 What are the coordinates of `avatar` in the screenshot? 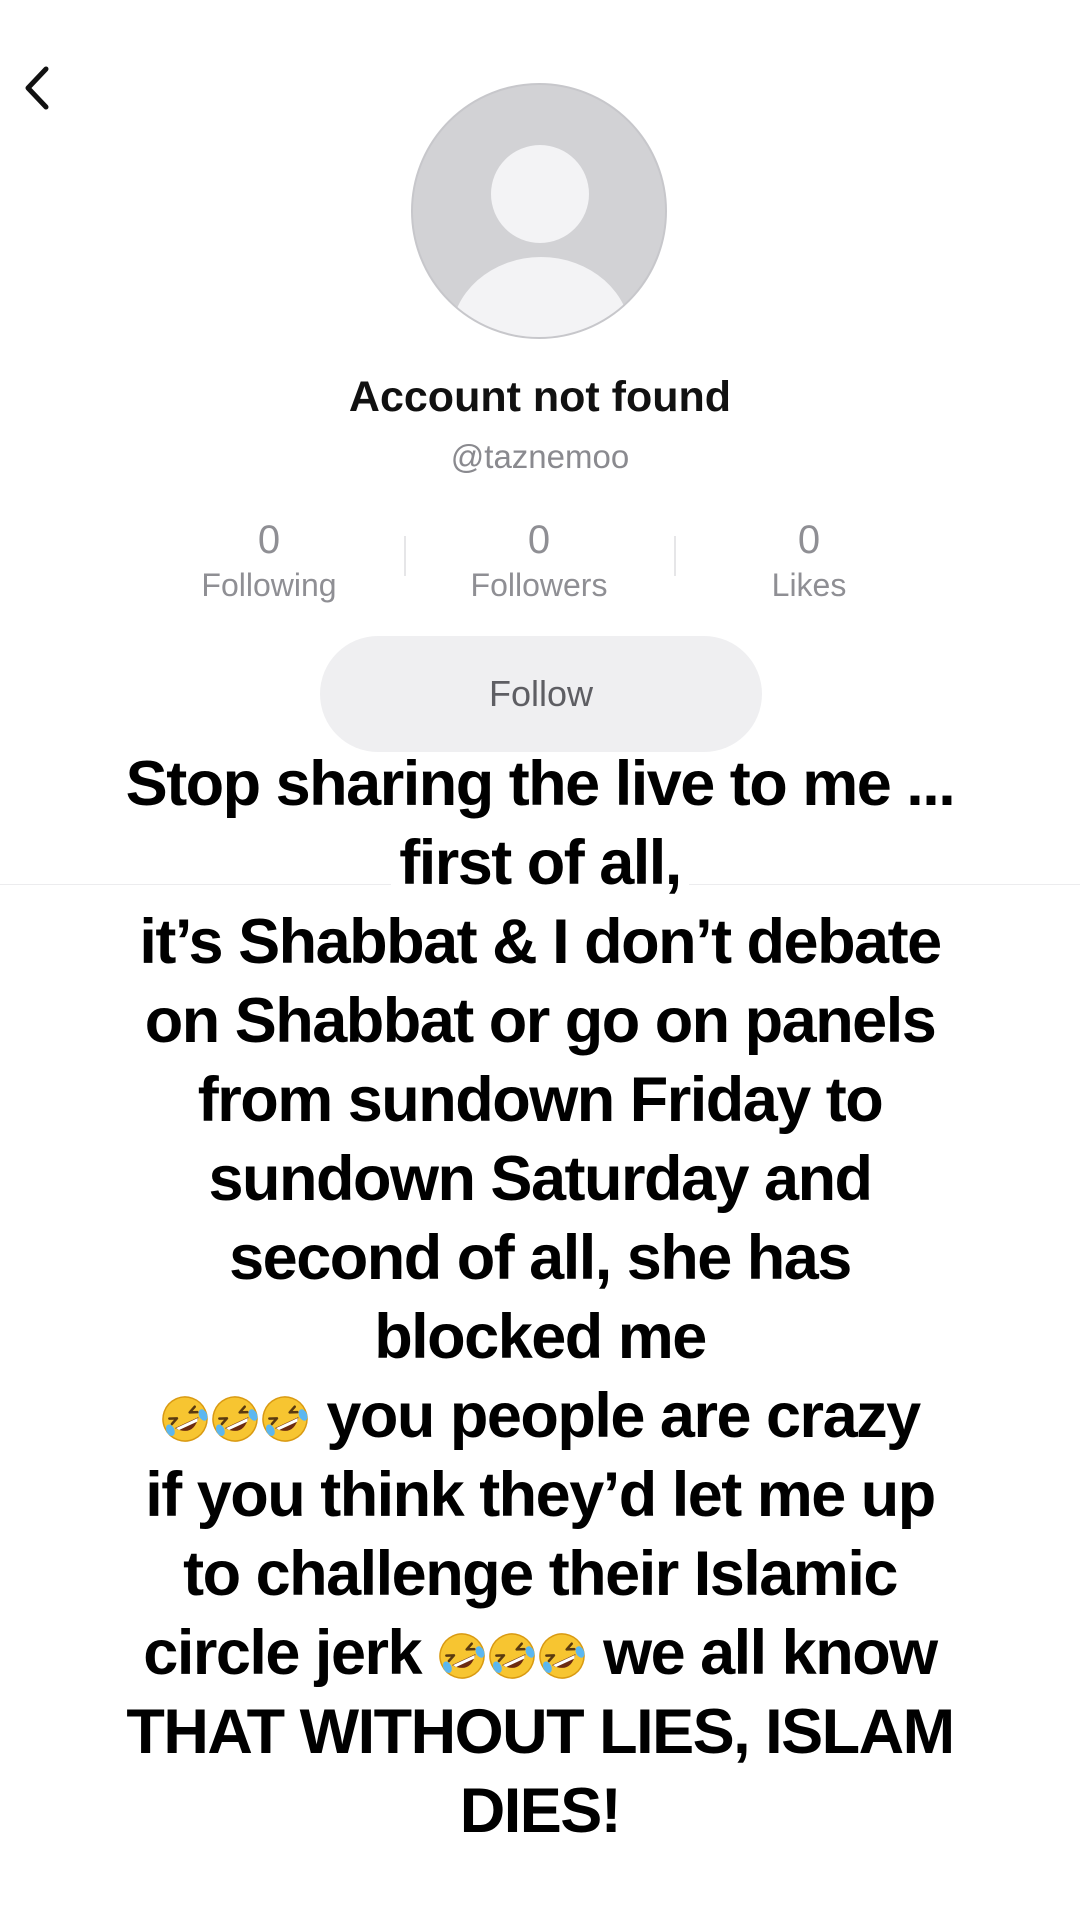 It's located at (539, 211).